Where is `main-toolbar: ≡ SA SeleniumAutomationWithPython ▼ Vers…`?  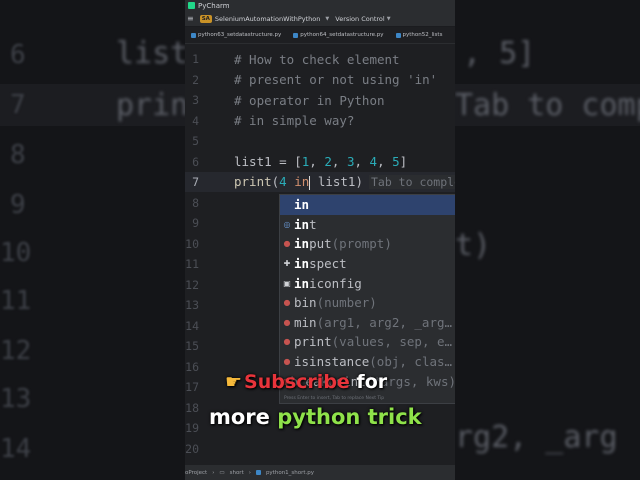 main-toolbar: ≡ SA SeleniumAutomationWithPython ▼ Vers… is located at coordinates (320, 19).